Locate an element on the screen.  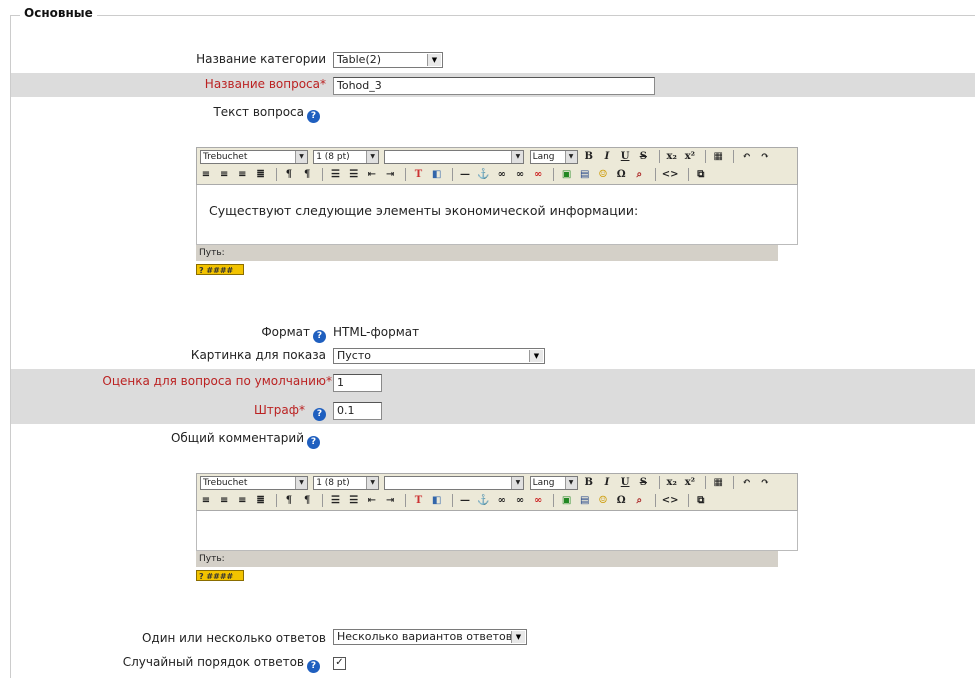
editor-content-area is located at coordinates (497, 531).